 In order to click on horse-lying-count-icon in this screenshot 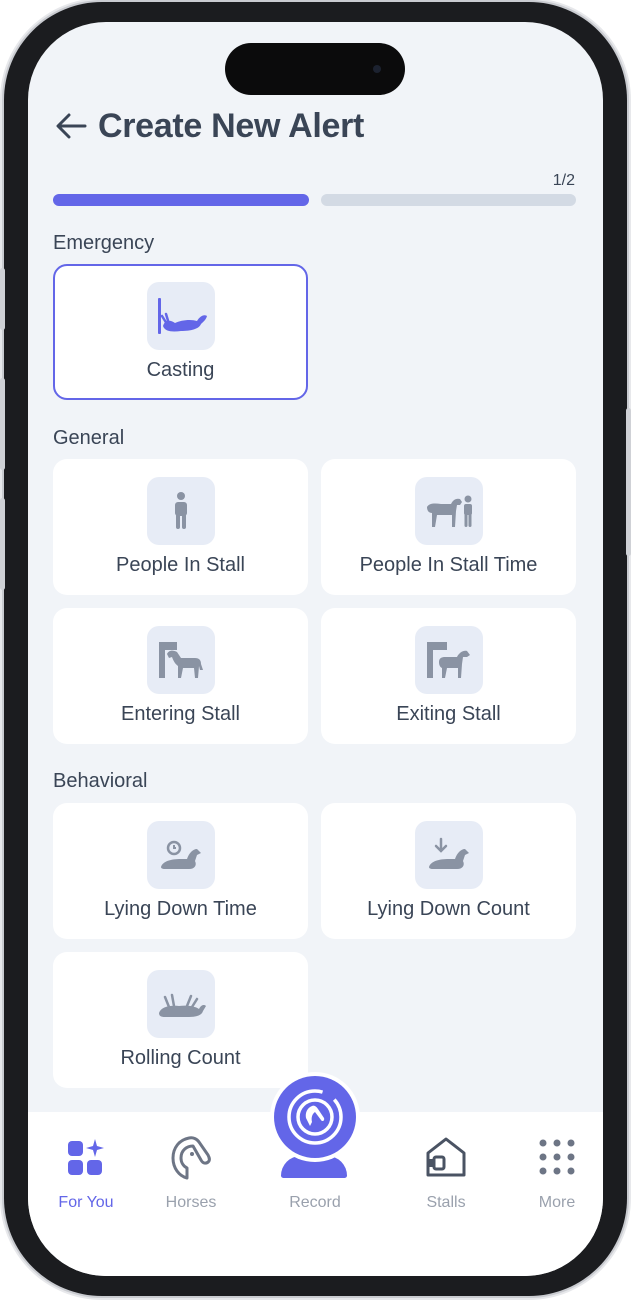, I will do `click(448, 853)`.